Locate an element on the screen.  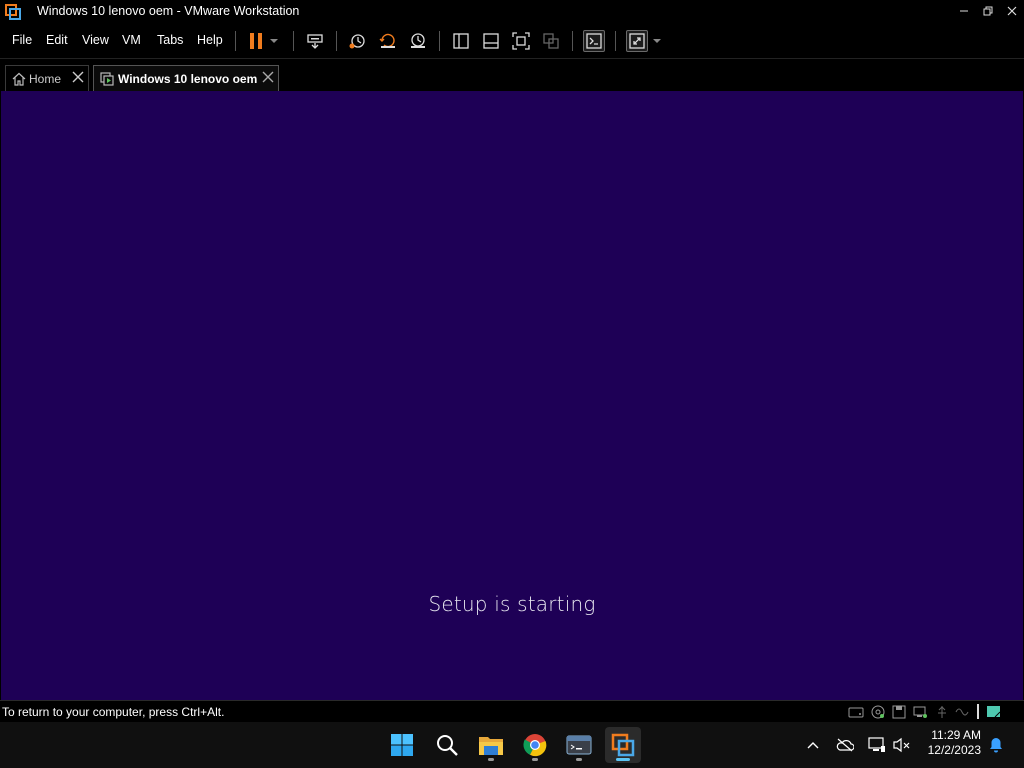
unity-button is located at coordinates (551, 41).